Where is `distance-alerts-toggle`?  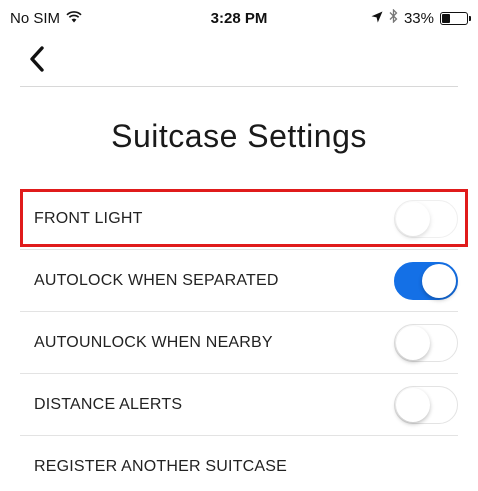 distance-alerts-toggle is located at coordinates (426, 404).